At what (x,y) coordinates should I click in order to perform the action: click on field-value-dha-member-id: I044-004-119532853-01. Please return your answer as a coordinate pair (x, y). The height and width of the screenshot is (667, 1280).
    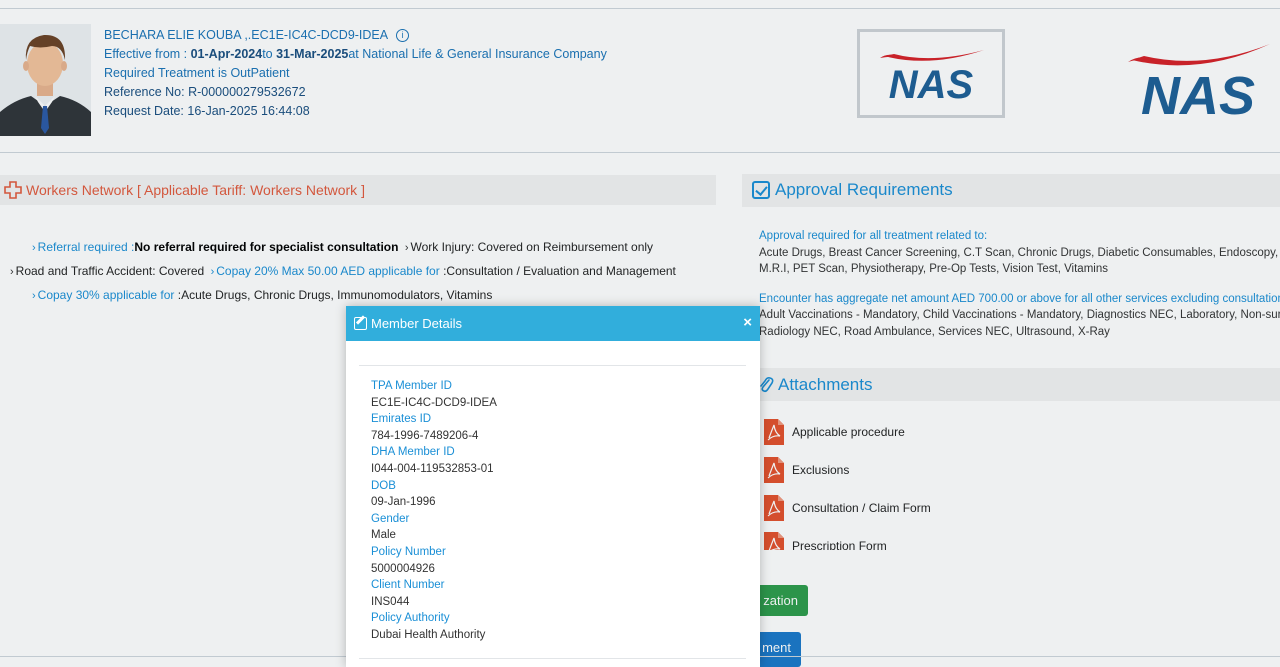
    Looking at the image, I should click on (432, 468).